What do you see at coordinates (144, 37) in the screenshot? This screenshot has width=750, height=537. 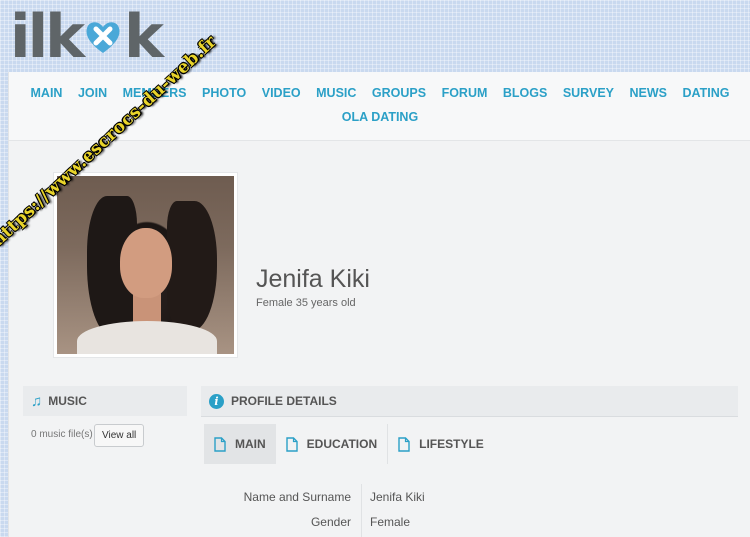 I see `logo-text-right: k` at bounding box center [144, 37].